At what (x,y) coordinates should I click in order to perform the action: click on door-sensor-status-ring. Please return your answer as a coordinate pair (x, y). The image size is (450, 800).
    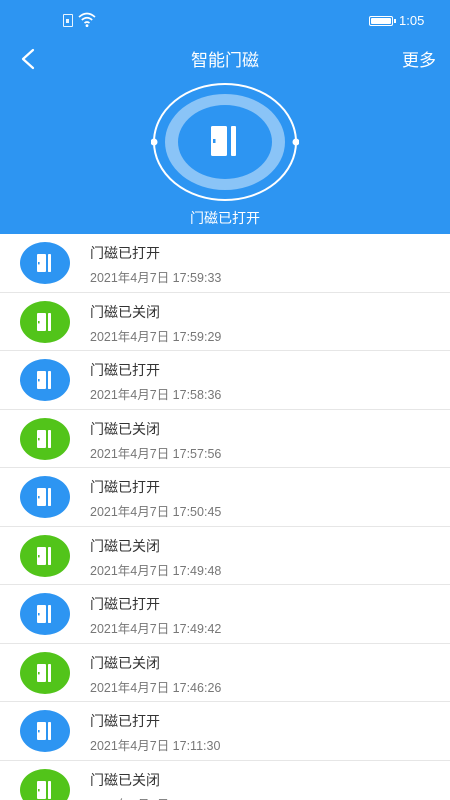
    Looking at the image, I should click on (225, 142).